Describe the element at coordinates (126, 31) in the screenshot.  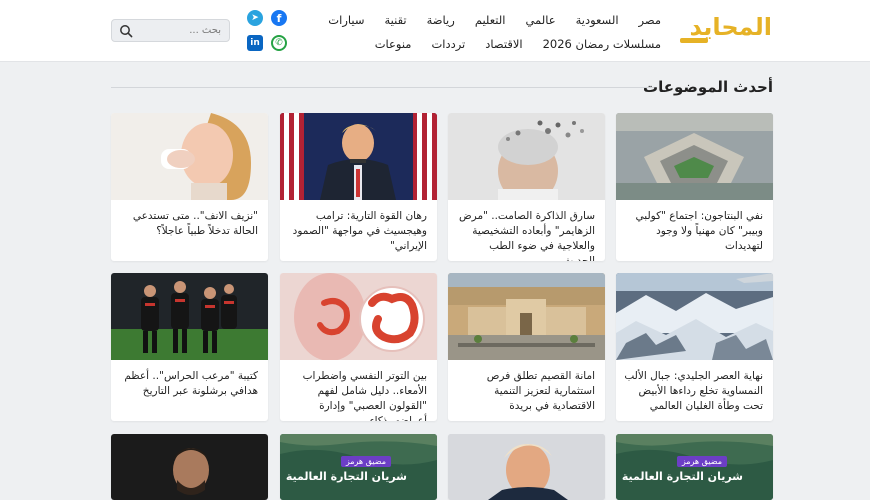
I see `search-icon` at that location.